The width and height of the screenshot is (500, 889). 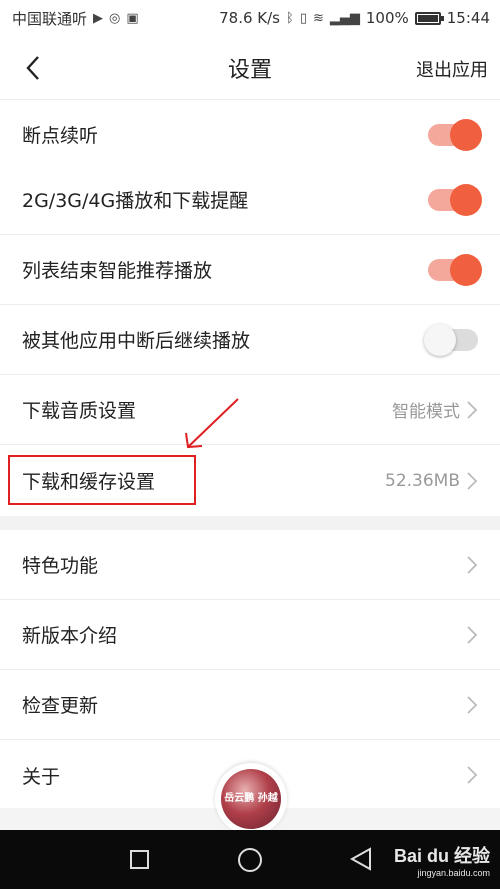 I want to click on watermark-sub: jingyan.baidu.com, so click(x=453, y=873).